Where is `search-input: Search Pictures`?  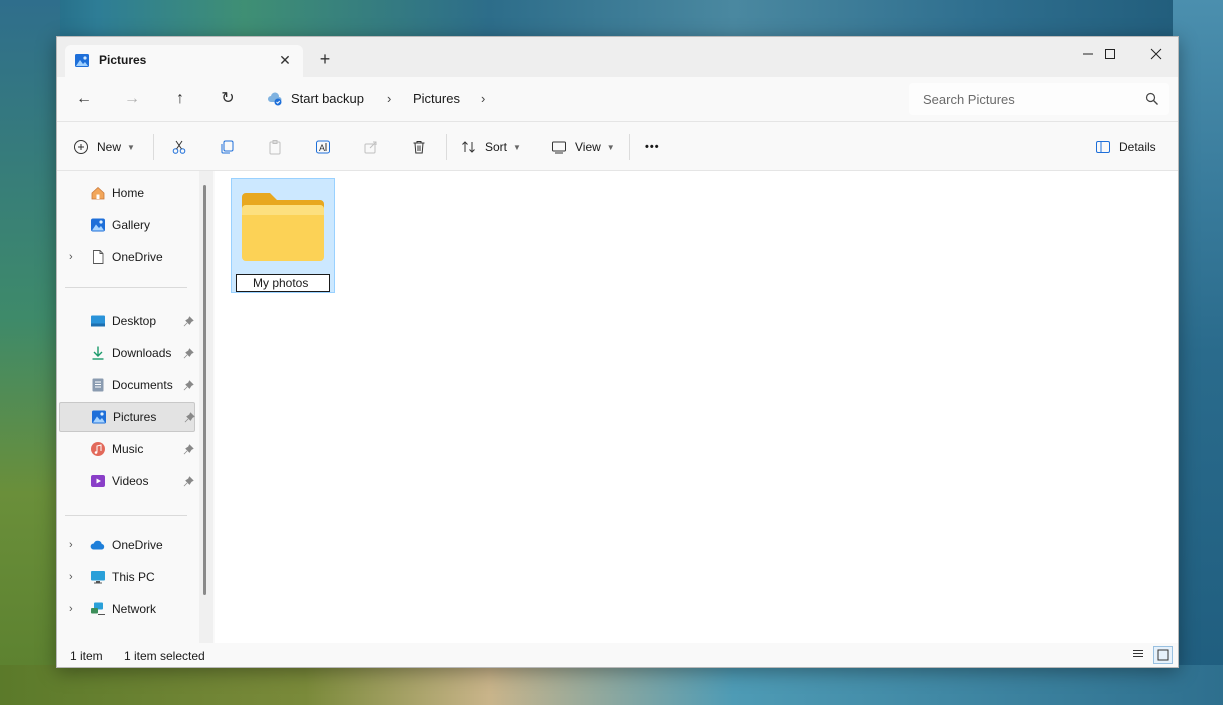 search-input: Search Pictures is located at coordinates (969, 99).